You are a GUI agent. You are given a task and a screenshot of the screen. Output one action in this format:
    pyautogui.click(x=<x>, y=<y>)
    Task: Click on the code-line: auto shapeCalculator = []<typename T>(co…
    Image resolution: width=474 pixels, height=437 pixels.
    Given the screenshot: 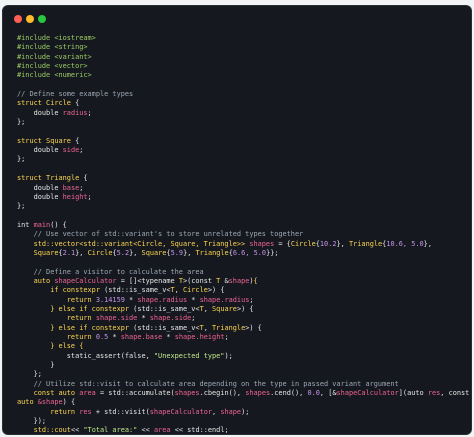 What is the action you would take?
    pyautogui.click(x=242, y=281)
    